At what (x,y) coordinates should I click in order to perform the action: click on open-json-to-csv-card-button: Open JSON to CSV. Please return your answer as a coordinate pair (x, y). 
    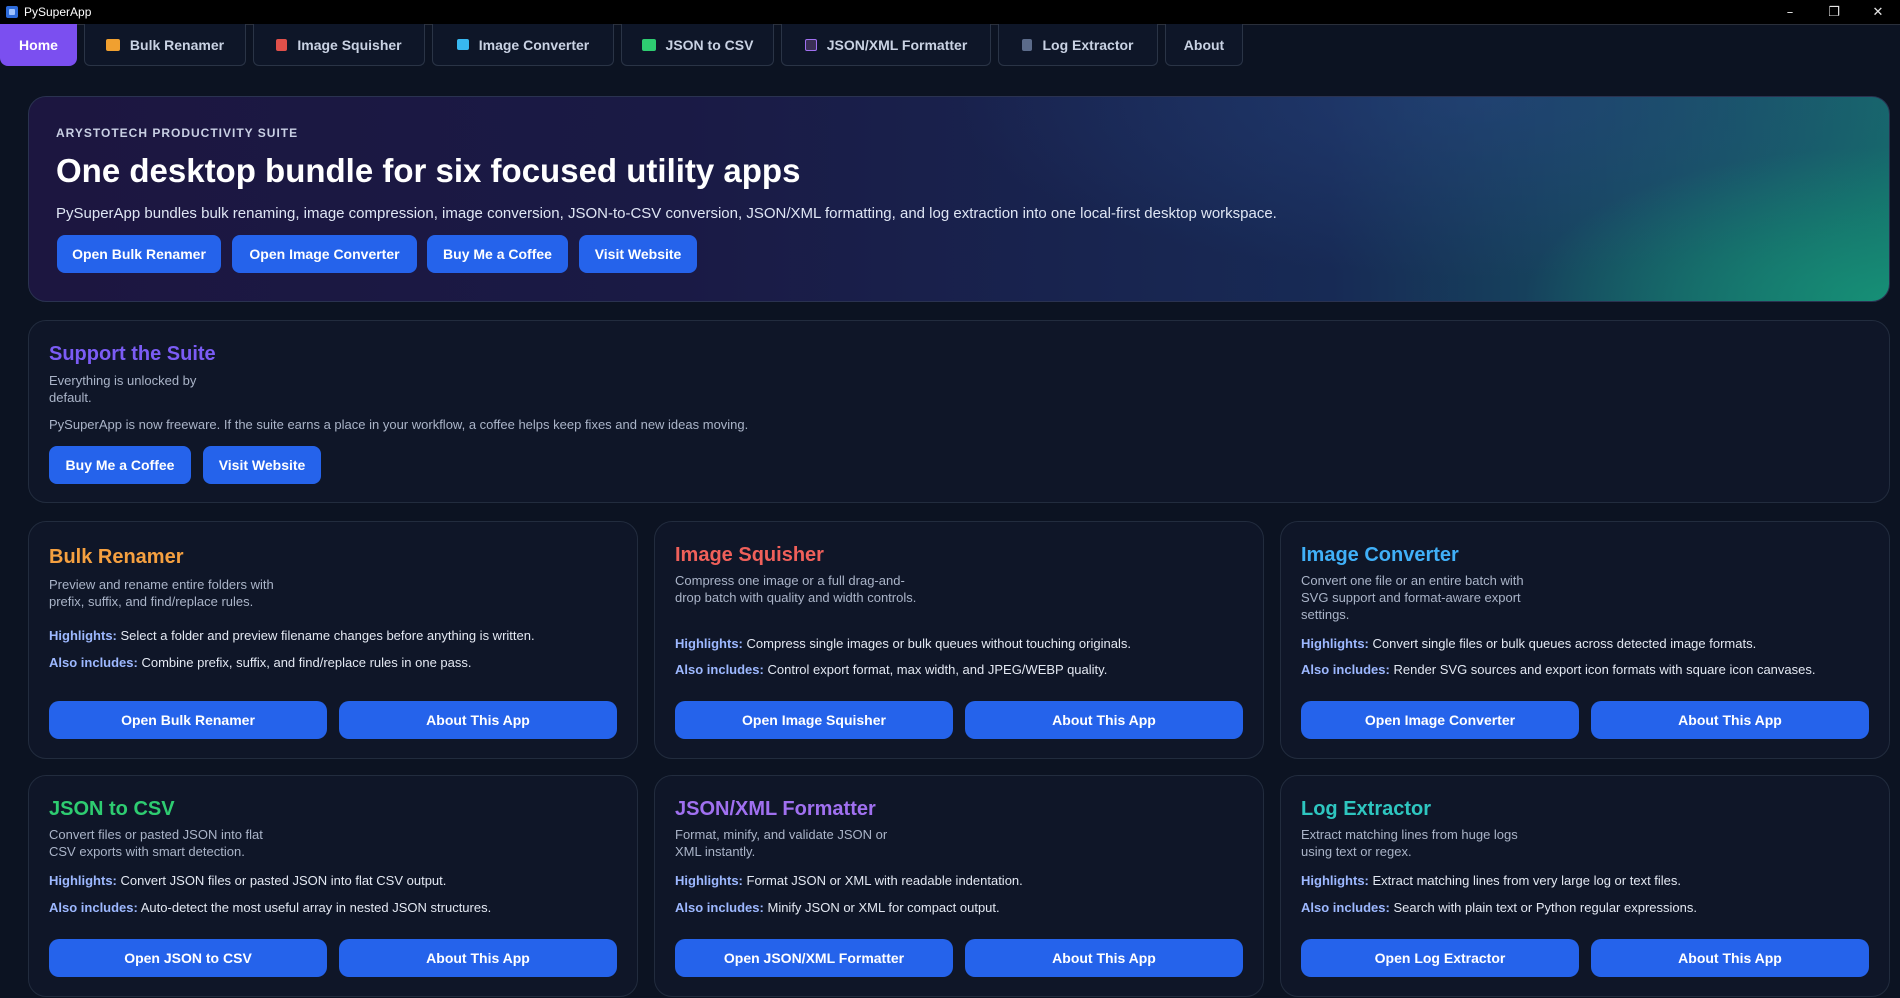
    Looking at the image, I should click on (188, 958).